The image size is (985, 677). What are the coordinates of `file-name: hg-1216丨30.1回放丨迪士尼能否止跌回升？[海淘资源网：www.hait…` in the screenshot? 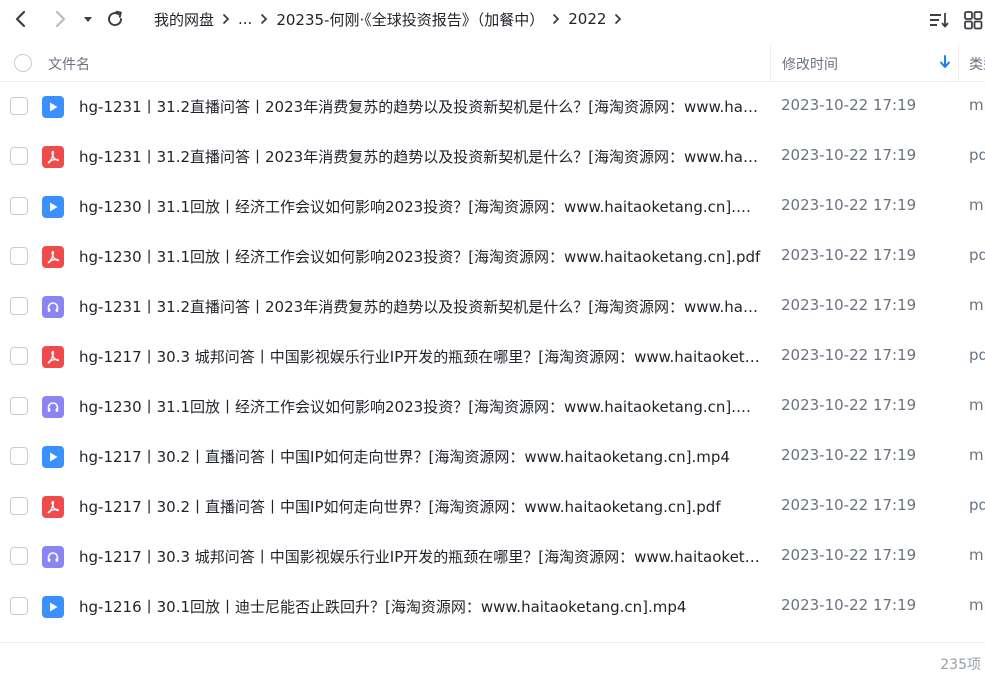 It's located at (420, 606).